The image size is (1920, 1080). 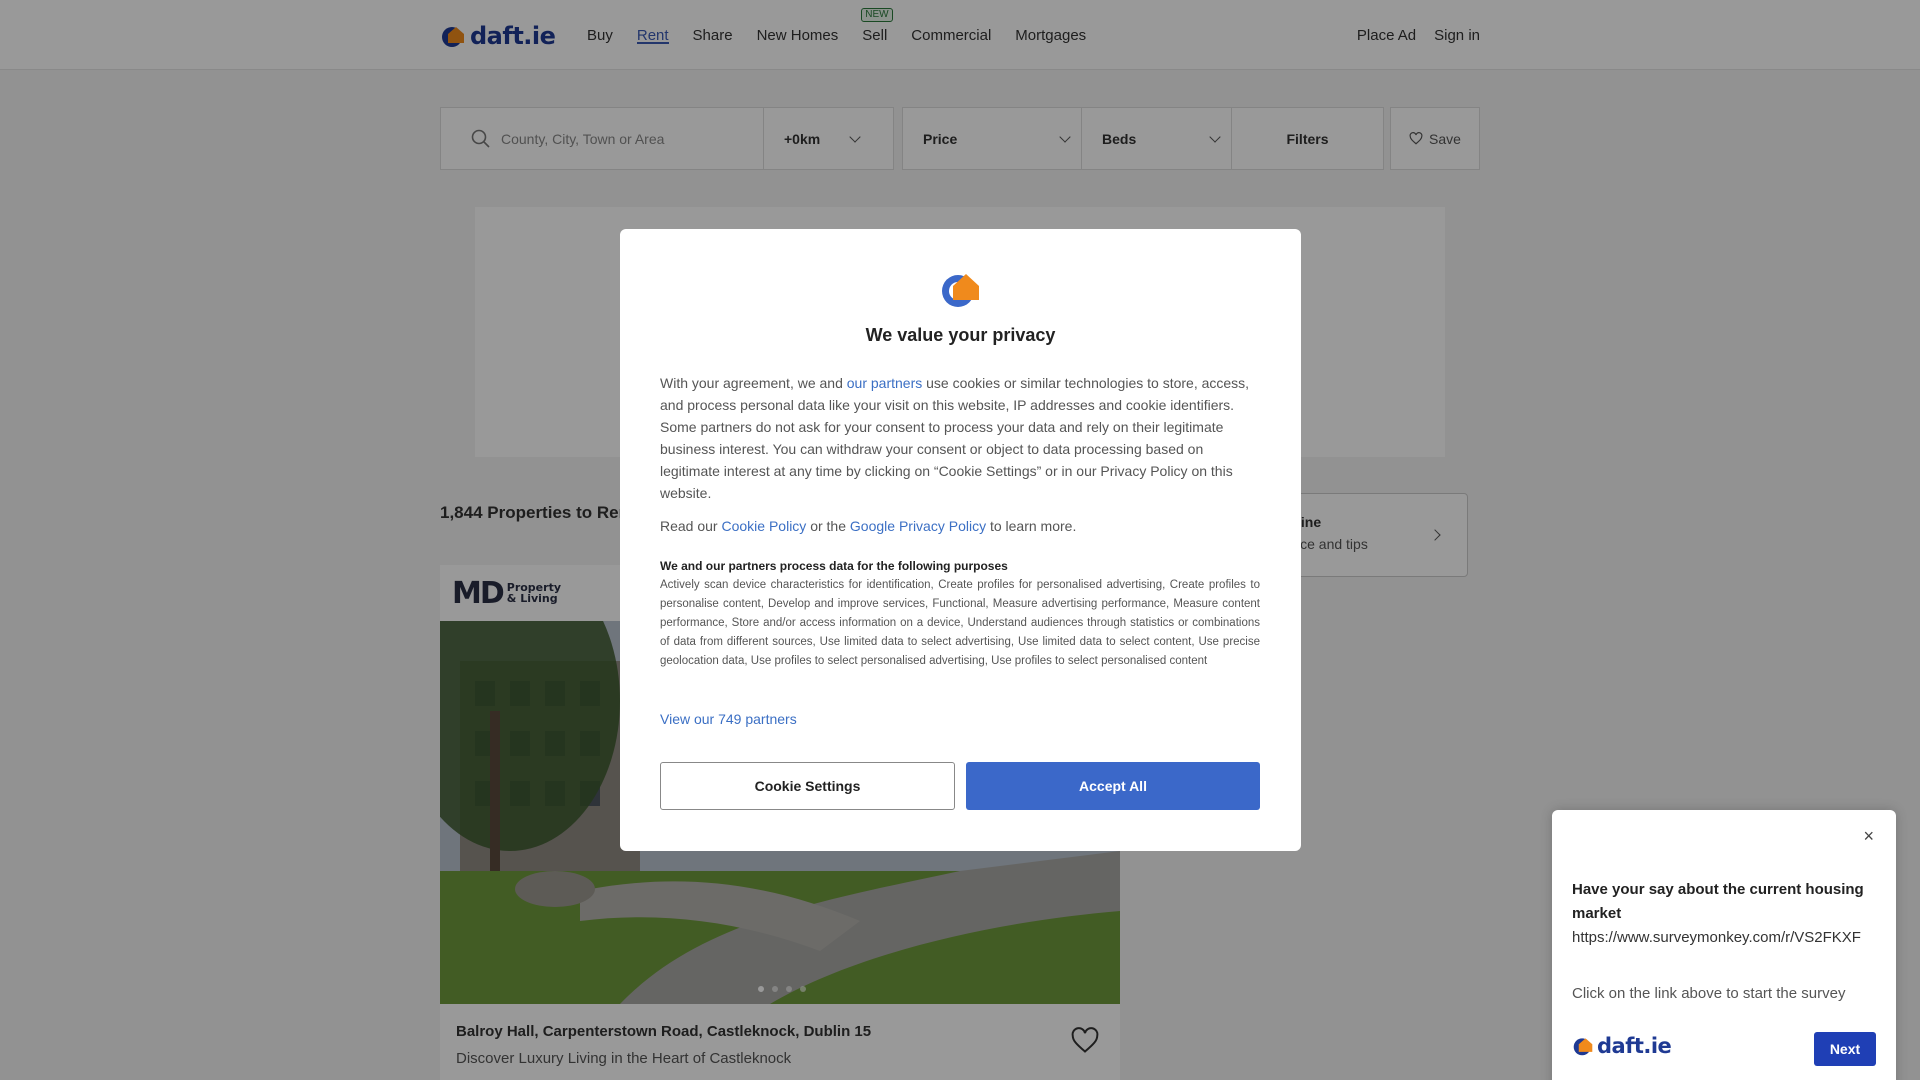 What do you see at coordinates (884, 383) in the screenshot?
I see `our-partners-link: our partners` at bounding box center [884, 383].